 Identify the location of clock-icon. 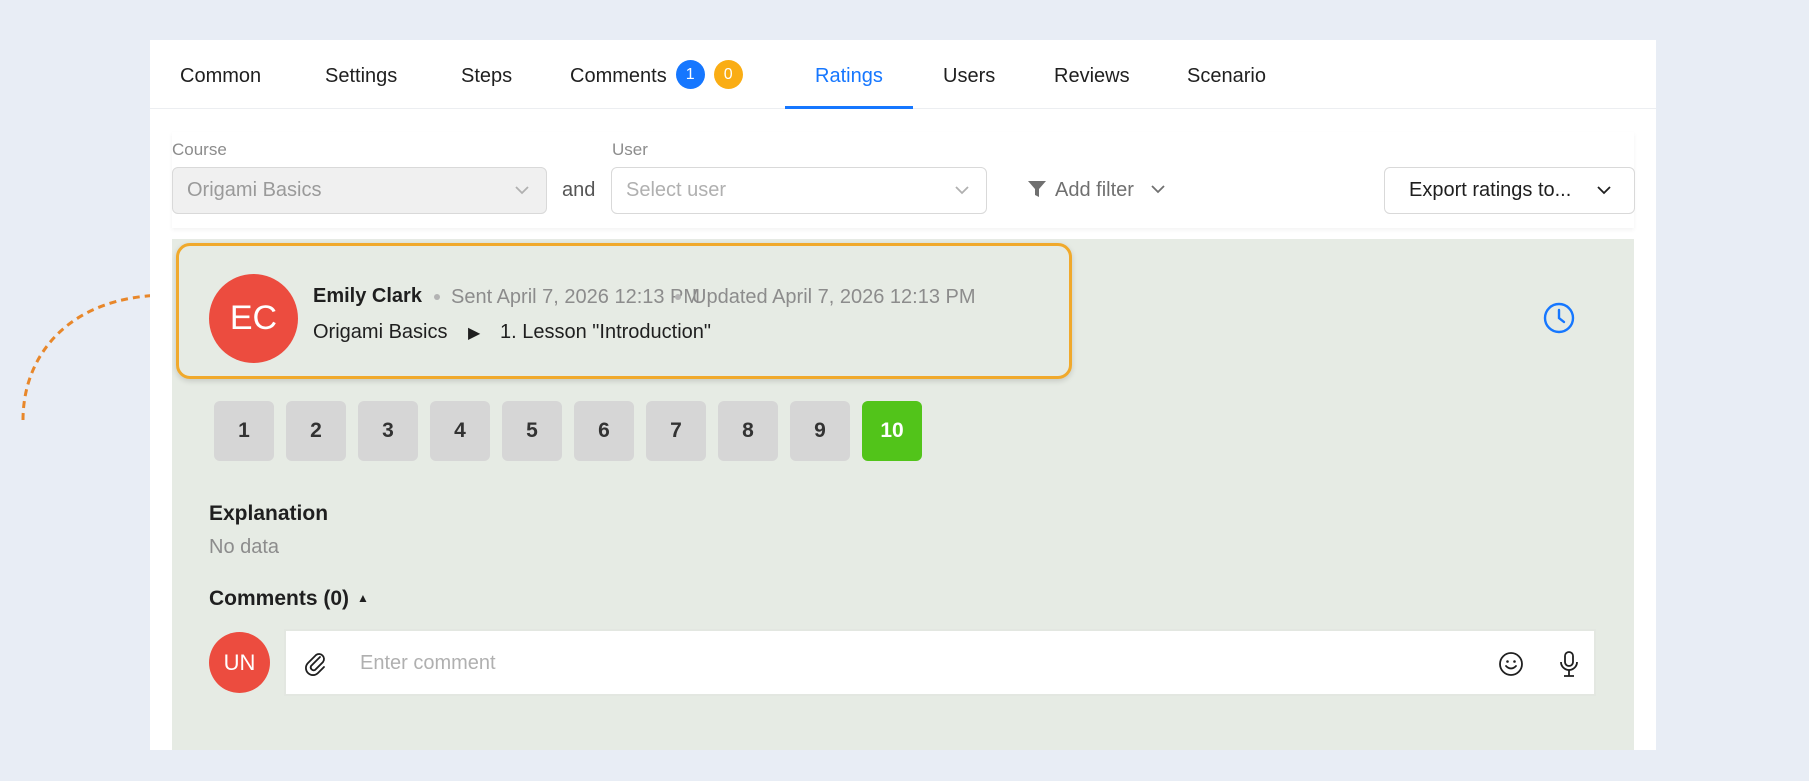
(1559, 318).